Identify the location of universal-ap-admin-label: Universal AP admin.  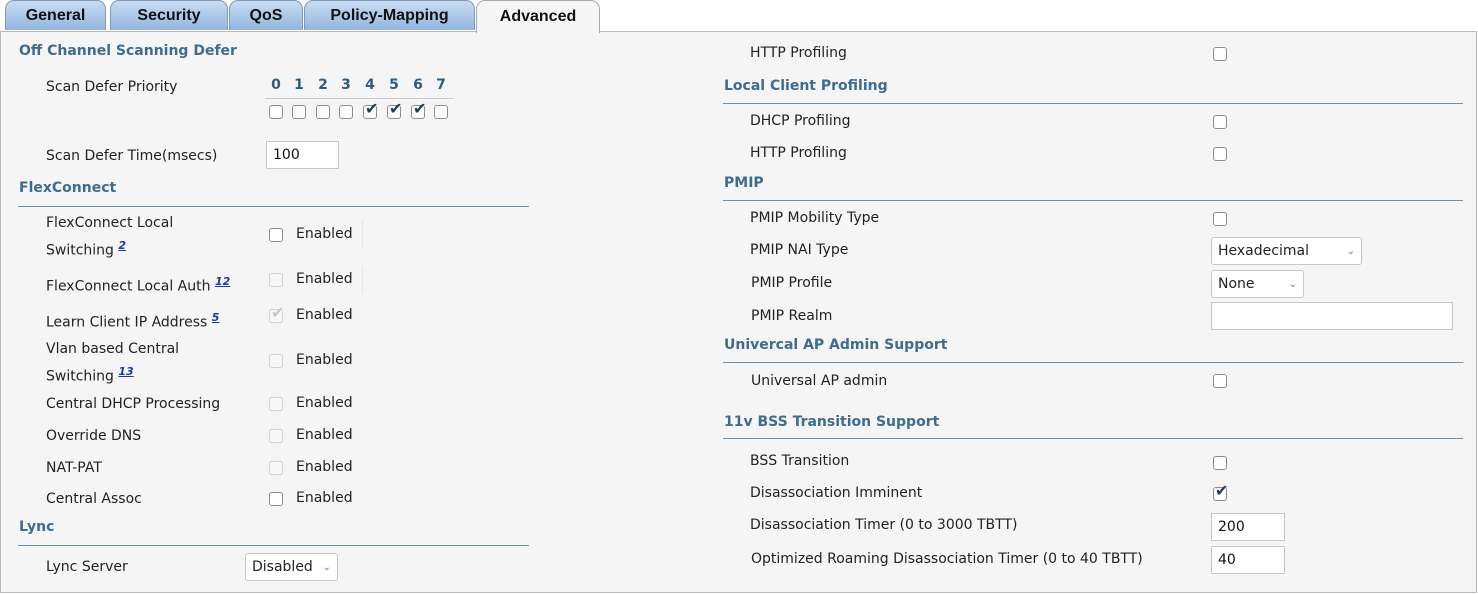
(819, 381).